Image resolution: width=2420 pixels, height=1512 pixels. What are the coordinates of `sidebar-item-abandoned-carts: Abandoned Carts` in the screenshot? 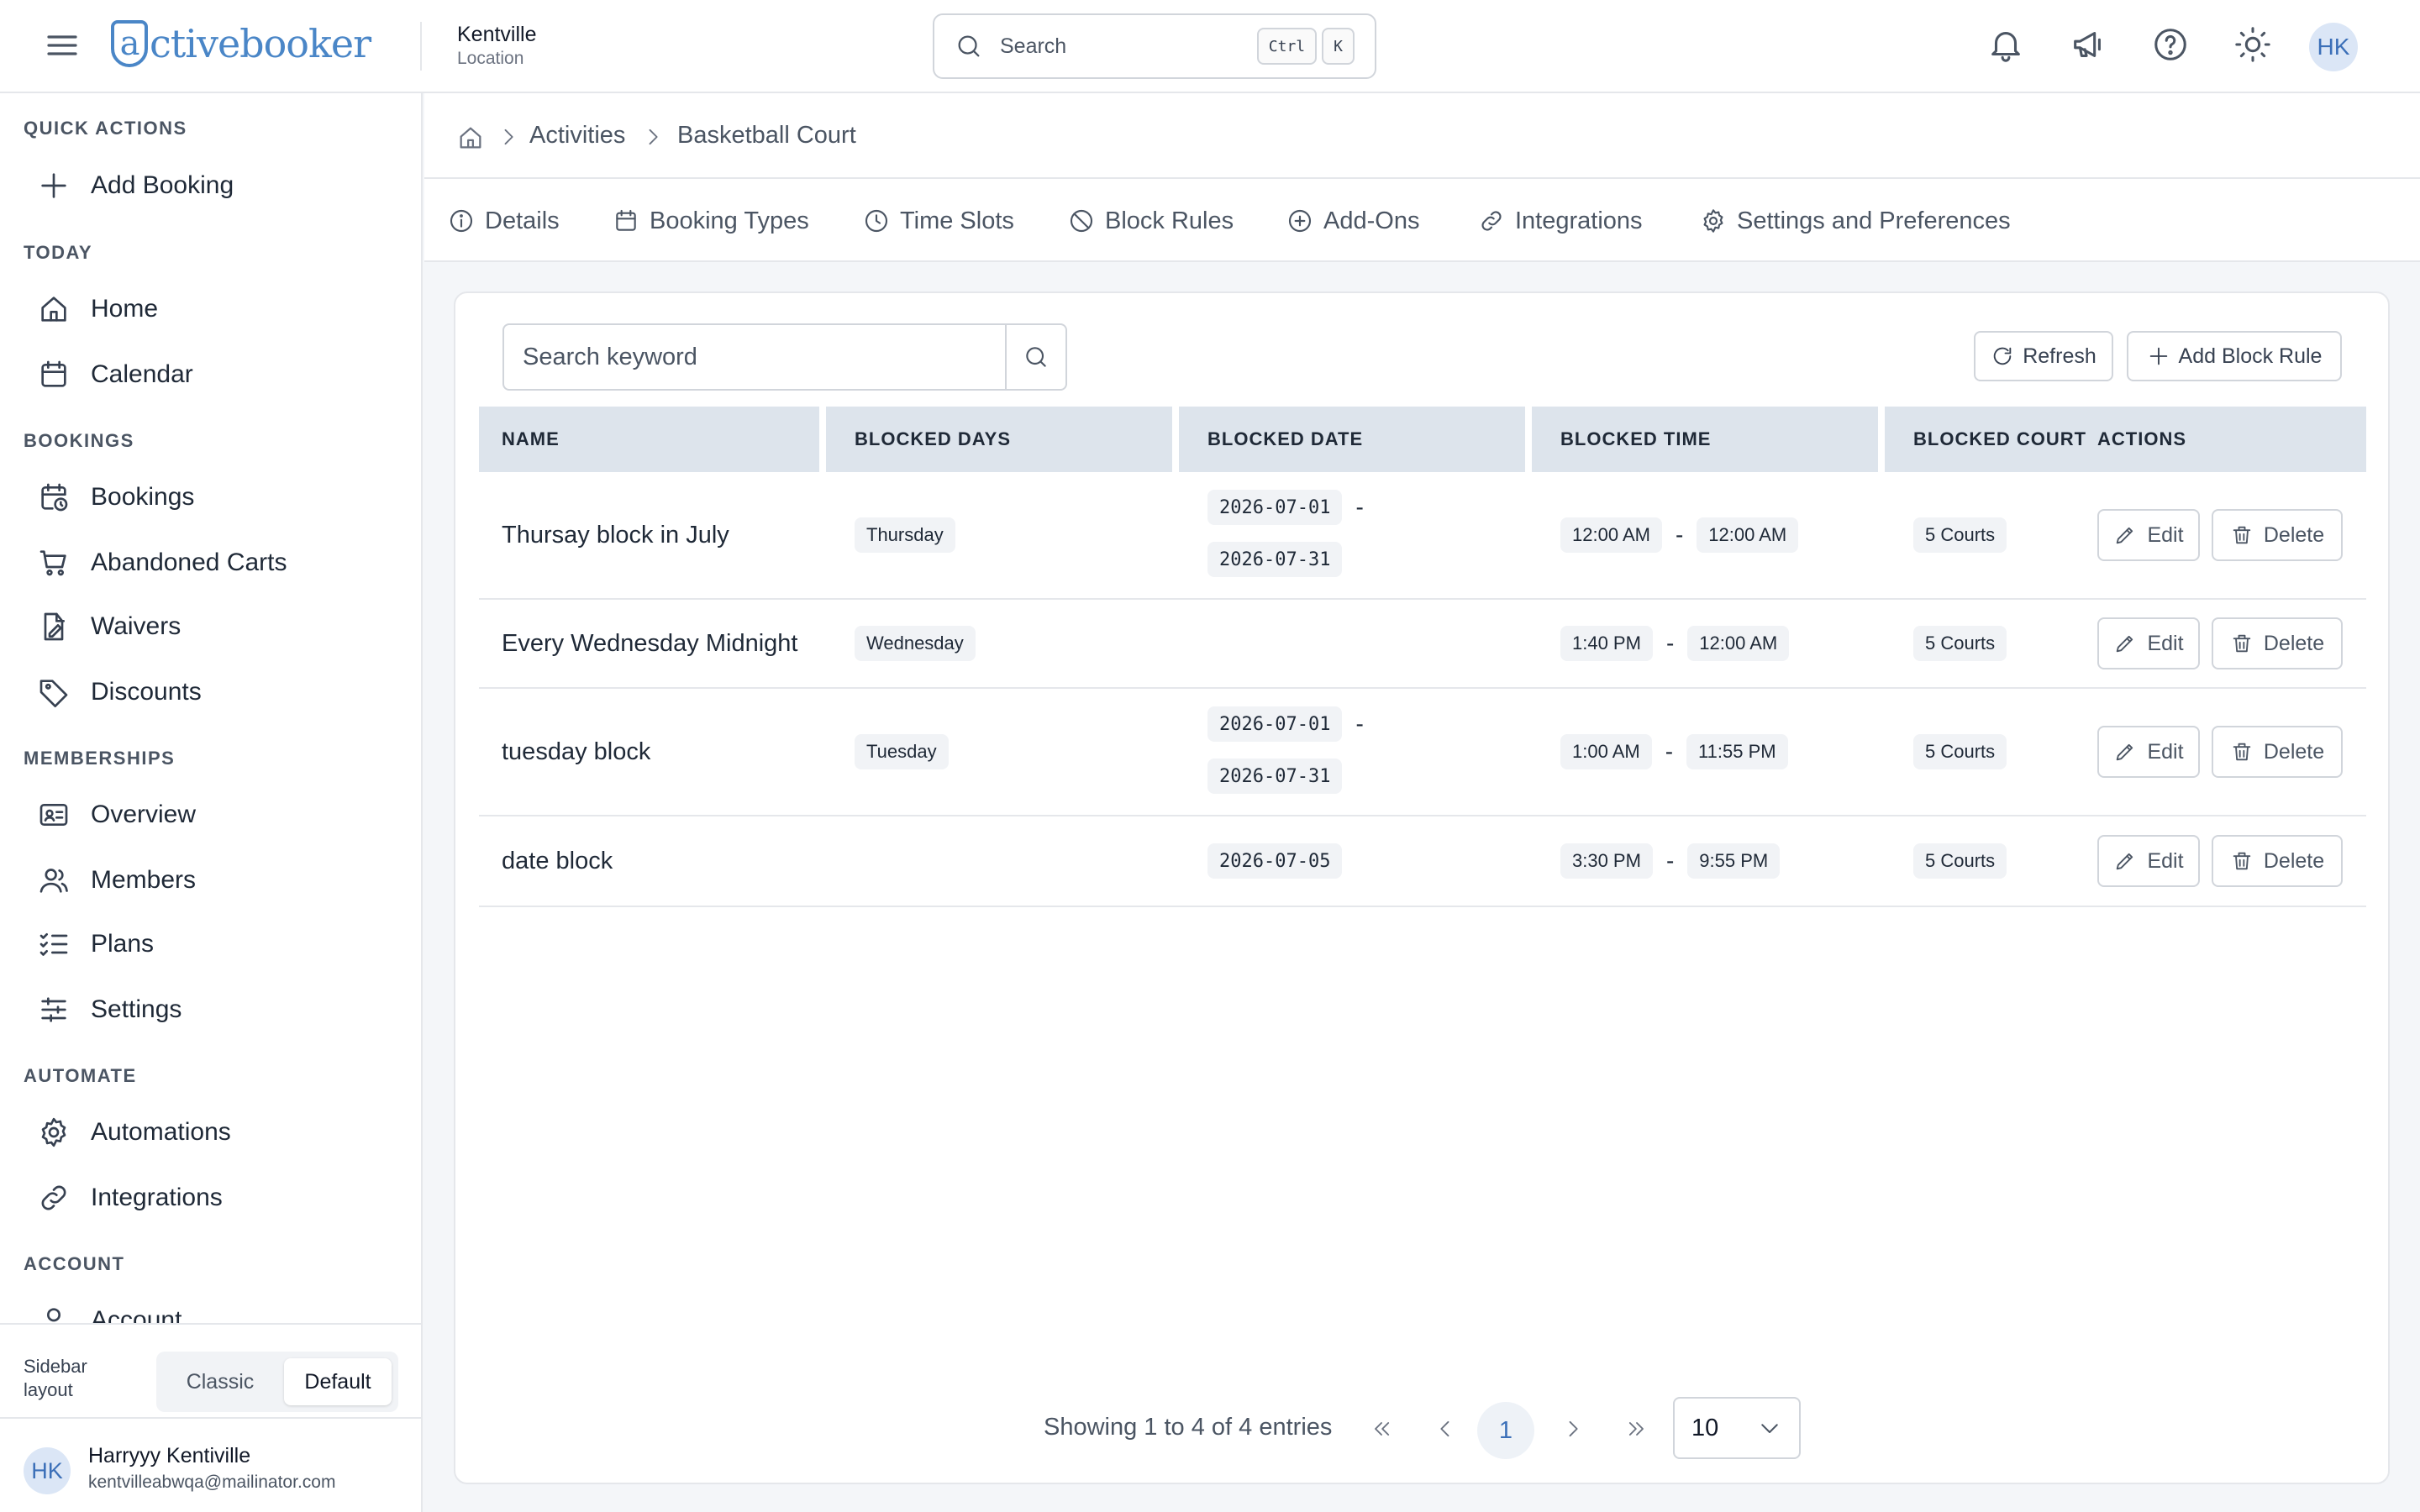 It's located at (208, 563).